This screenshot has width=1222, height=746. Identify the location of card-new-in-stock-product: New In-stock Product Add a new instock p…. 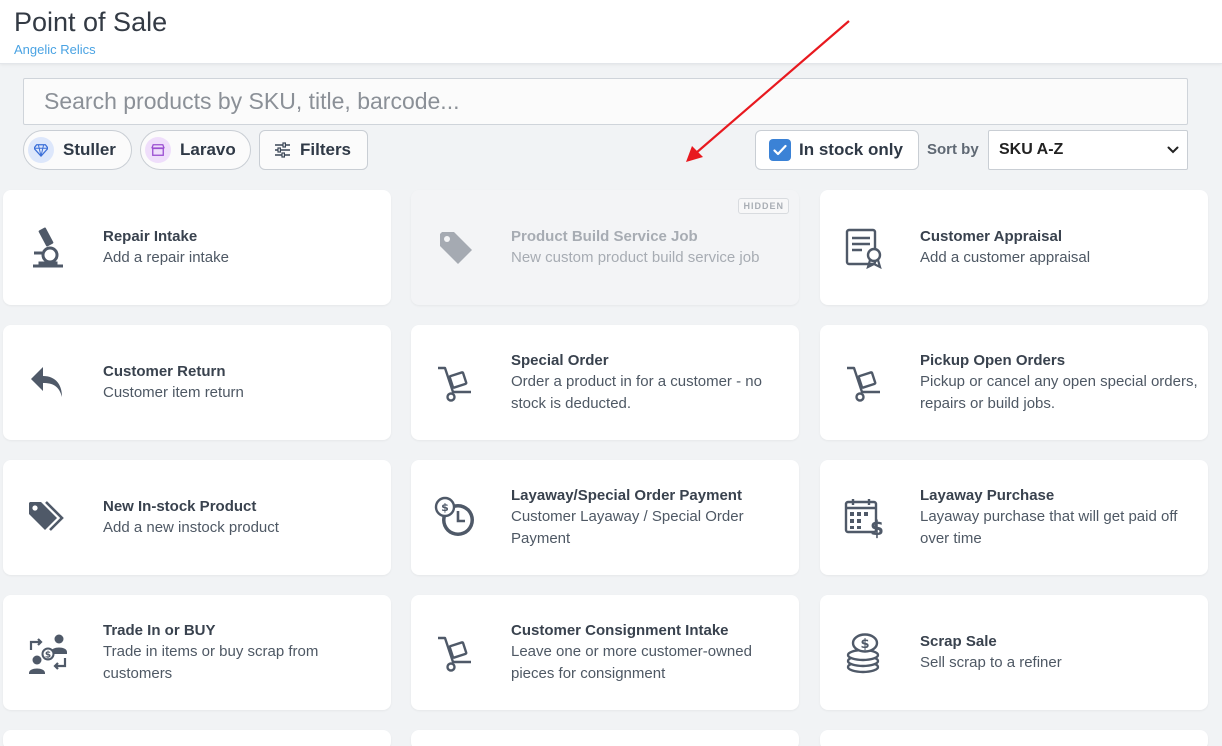
(197, 517).